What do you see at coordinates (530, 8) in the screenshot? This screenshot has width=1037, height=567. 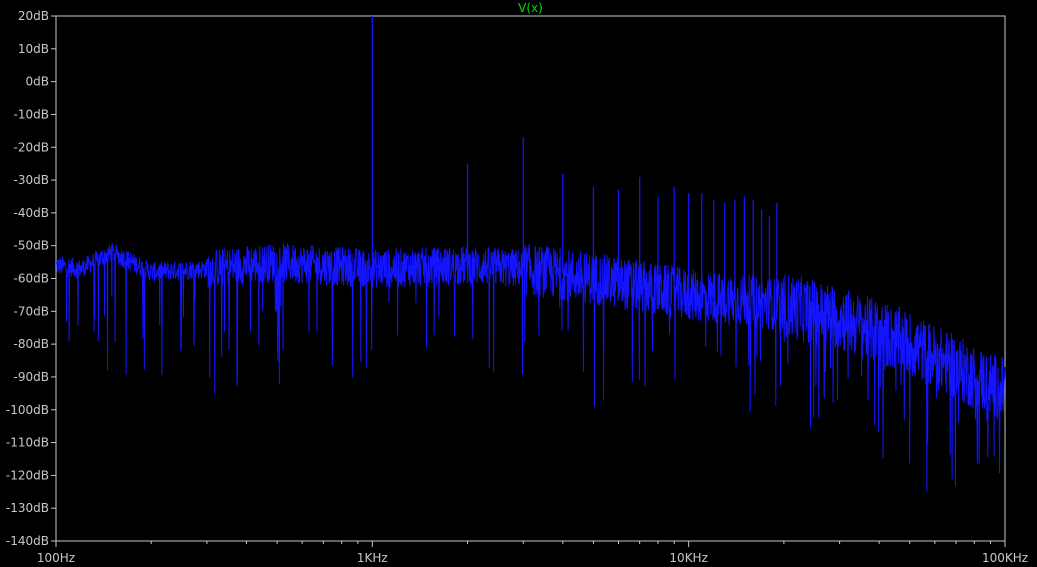 I see `chart-title: V(x)` at bounding box center [530, 8].